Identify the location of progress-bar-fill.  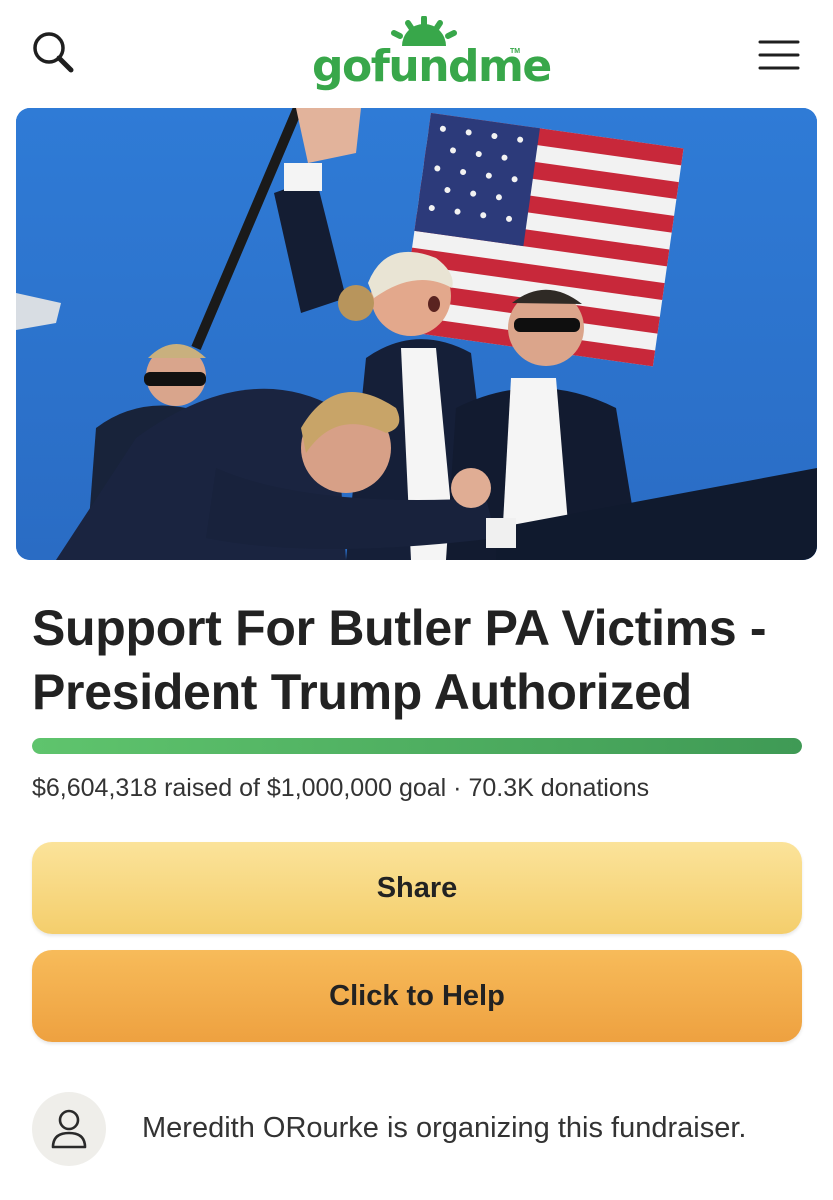
(417, 746).